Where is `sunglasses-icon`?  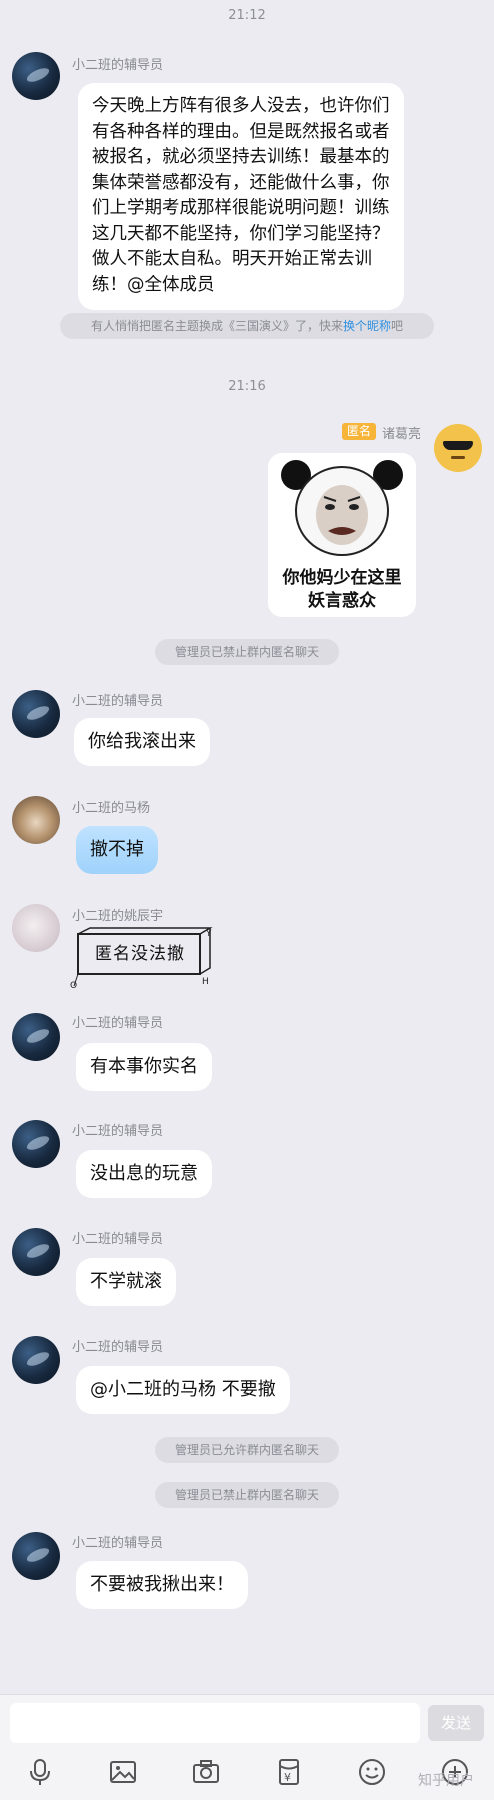
sunglasses-icon is located at coordinates (458, 445).